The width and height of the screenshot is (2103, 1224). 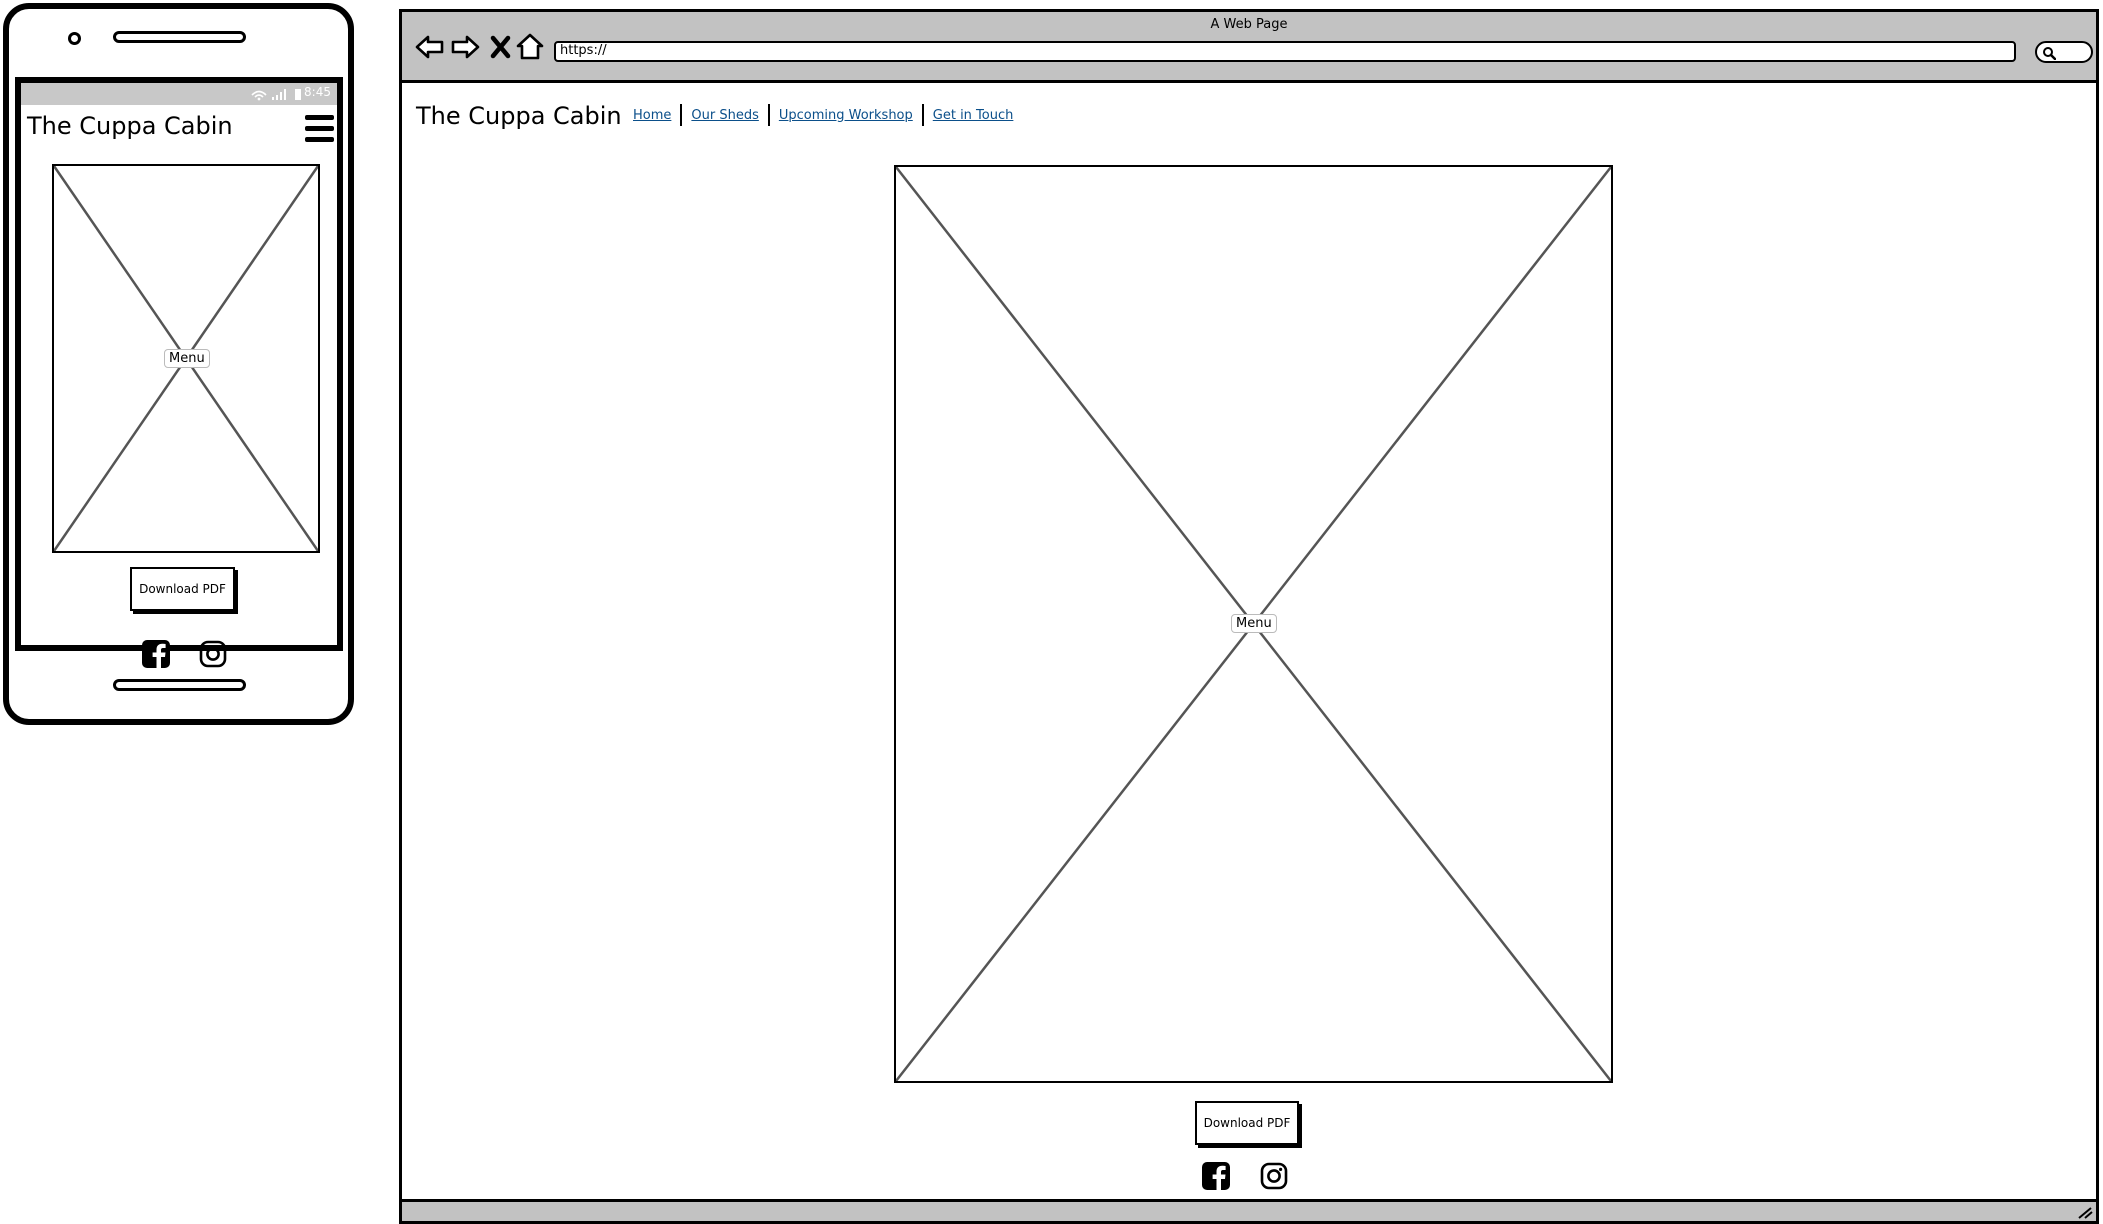 I want to click on phone-home-button, so click(x=179, y=685).